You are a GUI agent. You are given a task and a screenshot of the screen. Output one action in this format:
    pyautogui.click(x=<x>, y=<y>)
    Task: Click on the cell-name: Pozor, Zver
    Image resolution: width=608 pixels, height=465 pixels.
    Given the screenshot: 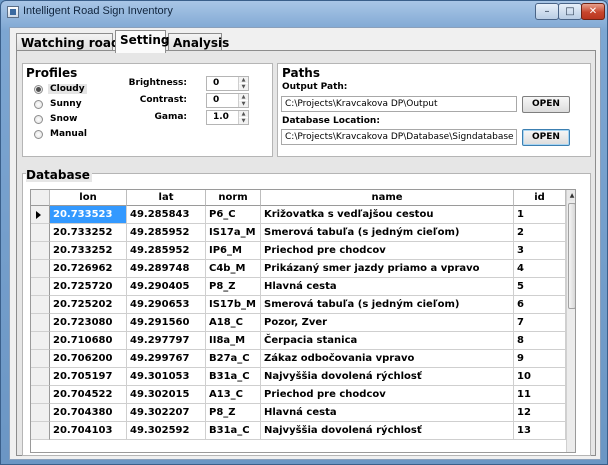 What is the action you would take?
    pyautogui.click(x=387, y=323)
    